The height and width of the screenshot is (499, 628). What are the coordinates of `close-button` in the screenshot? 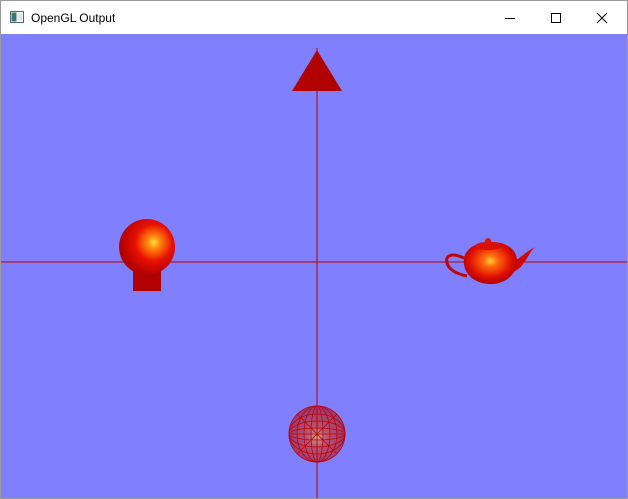 It's located at (602, 17).